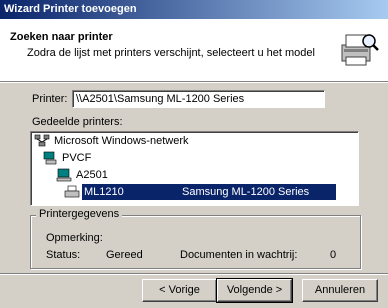  I want to click on printer-label-text: Printer:, so click(50, 99).